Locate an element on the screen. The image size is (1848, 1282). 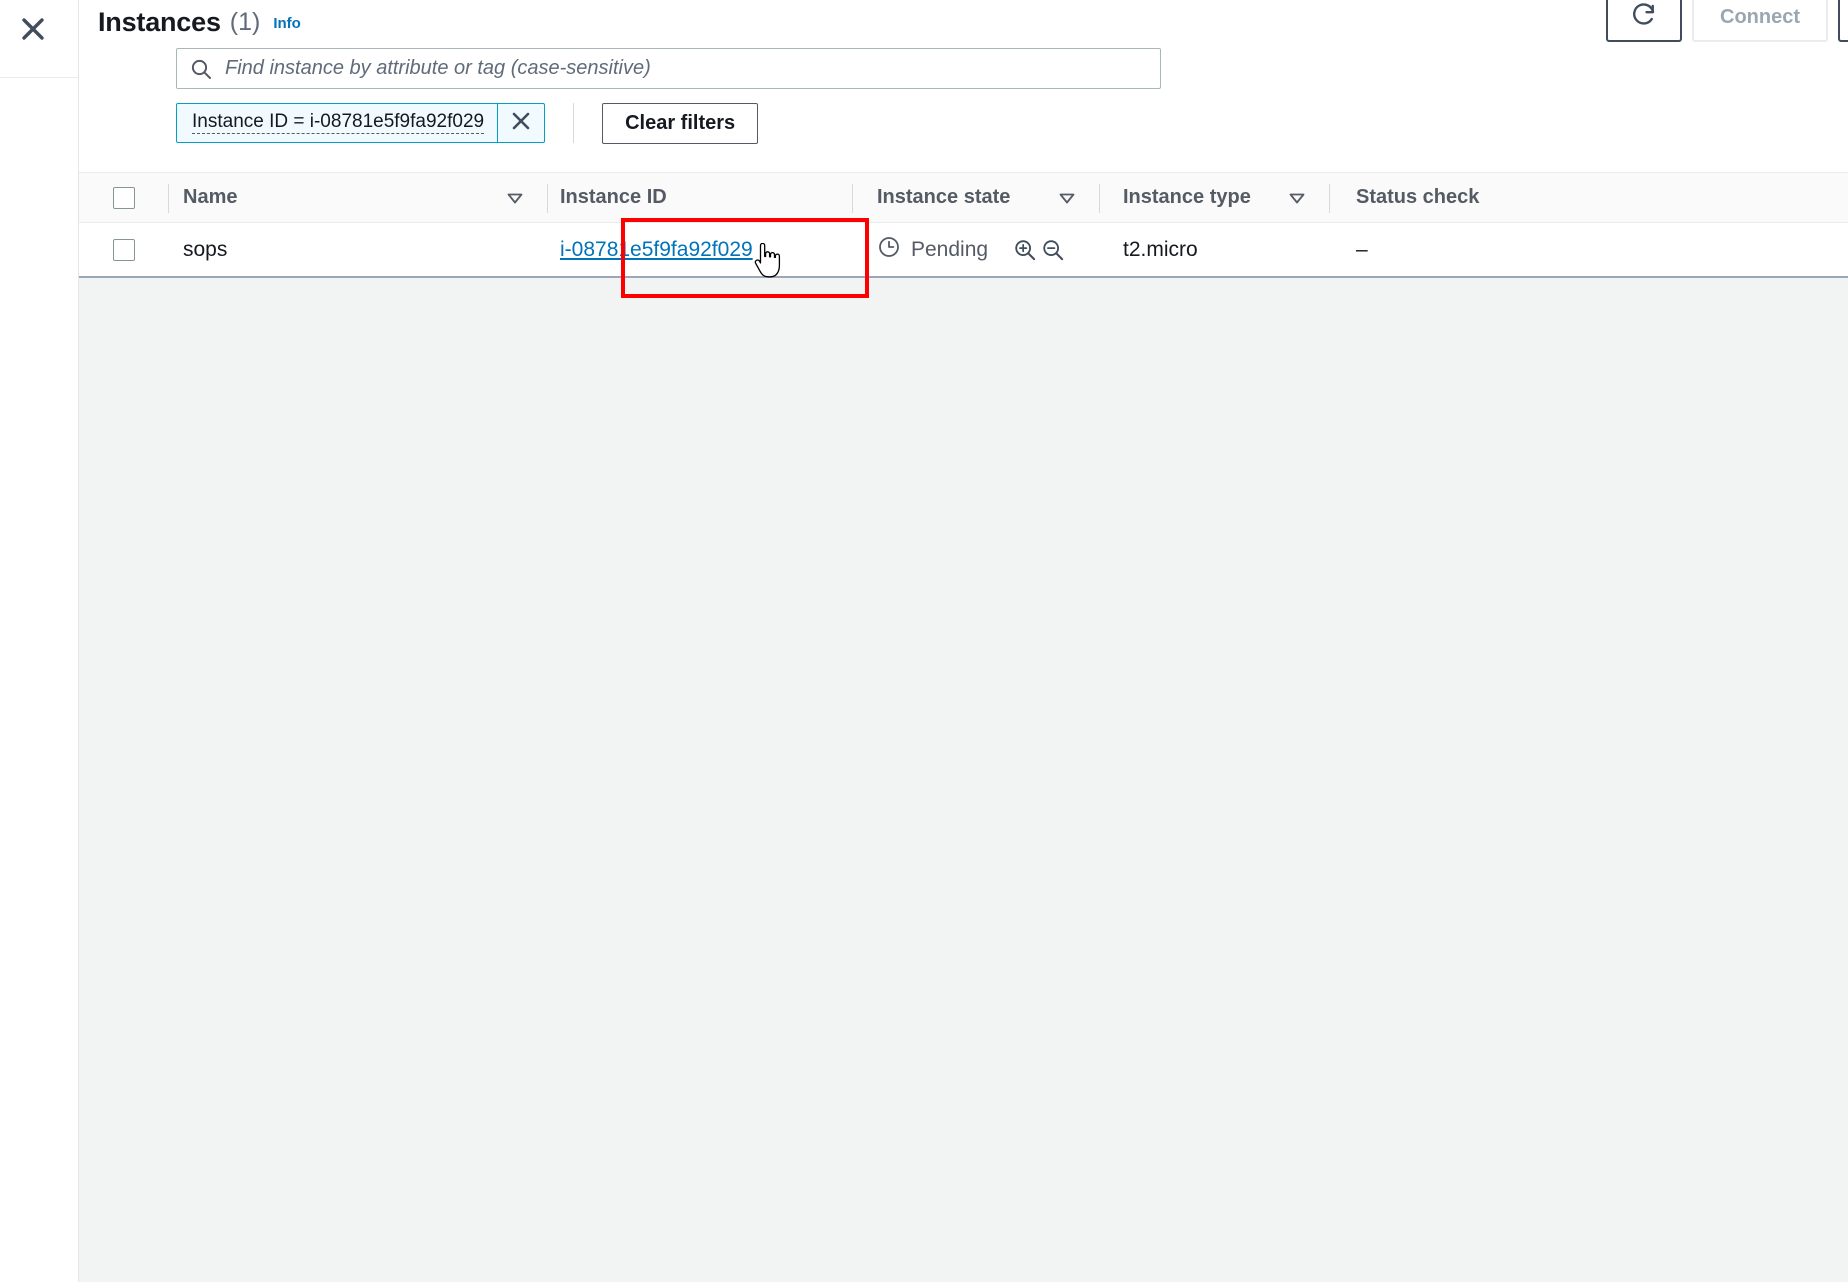
left-rail is located at coordinates (39, 641).